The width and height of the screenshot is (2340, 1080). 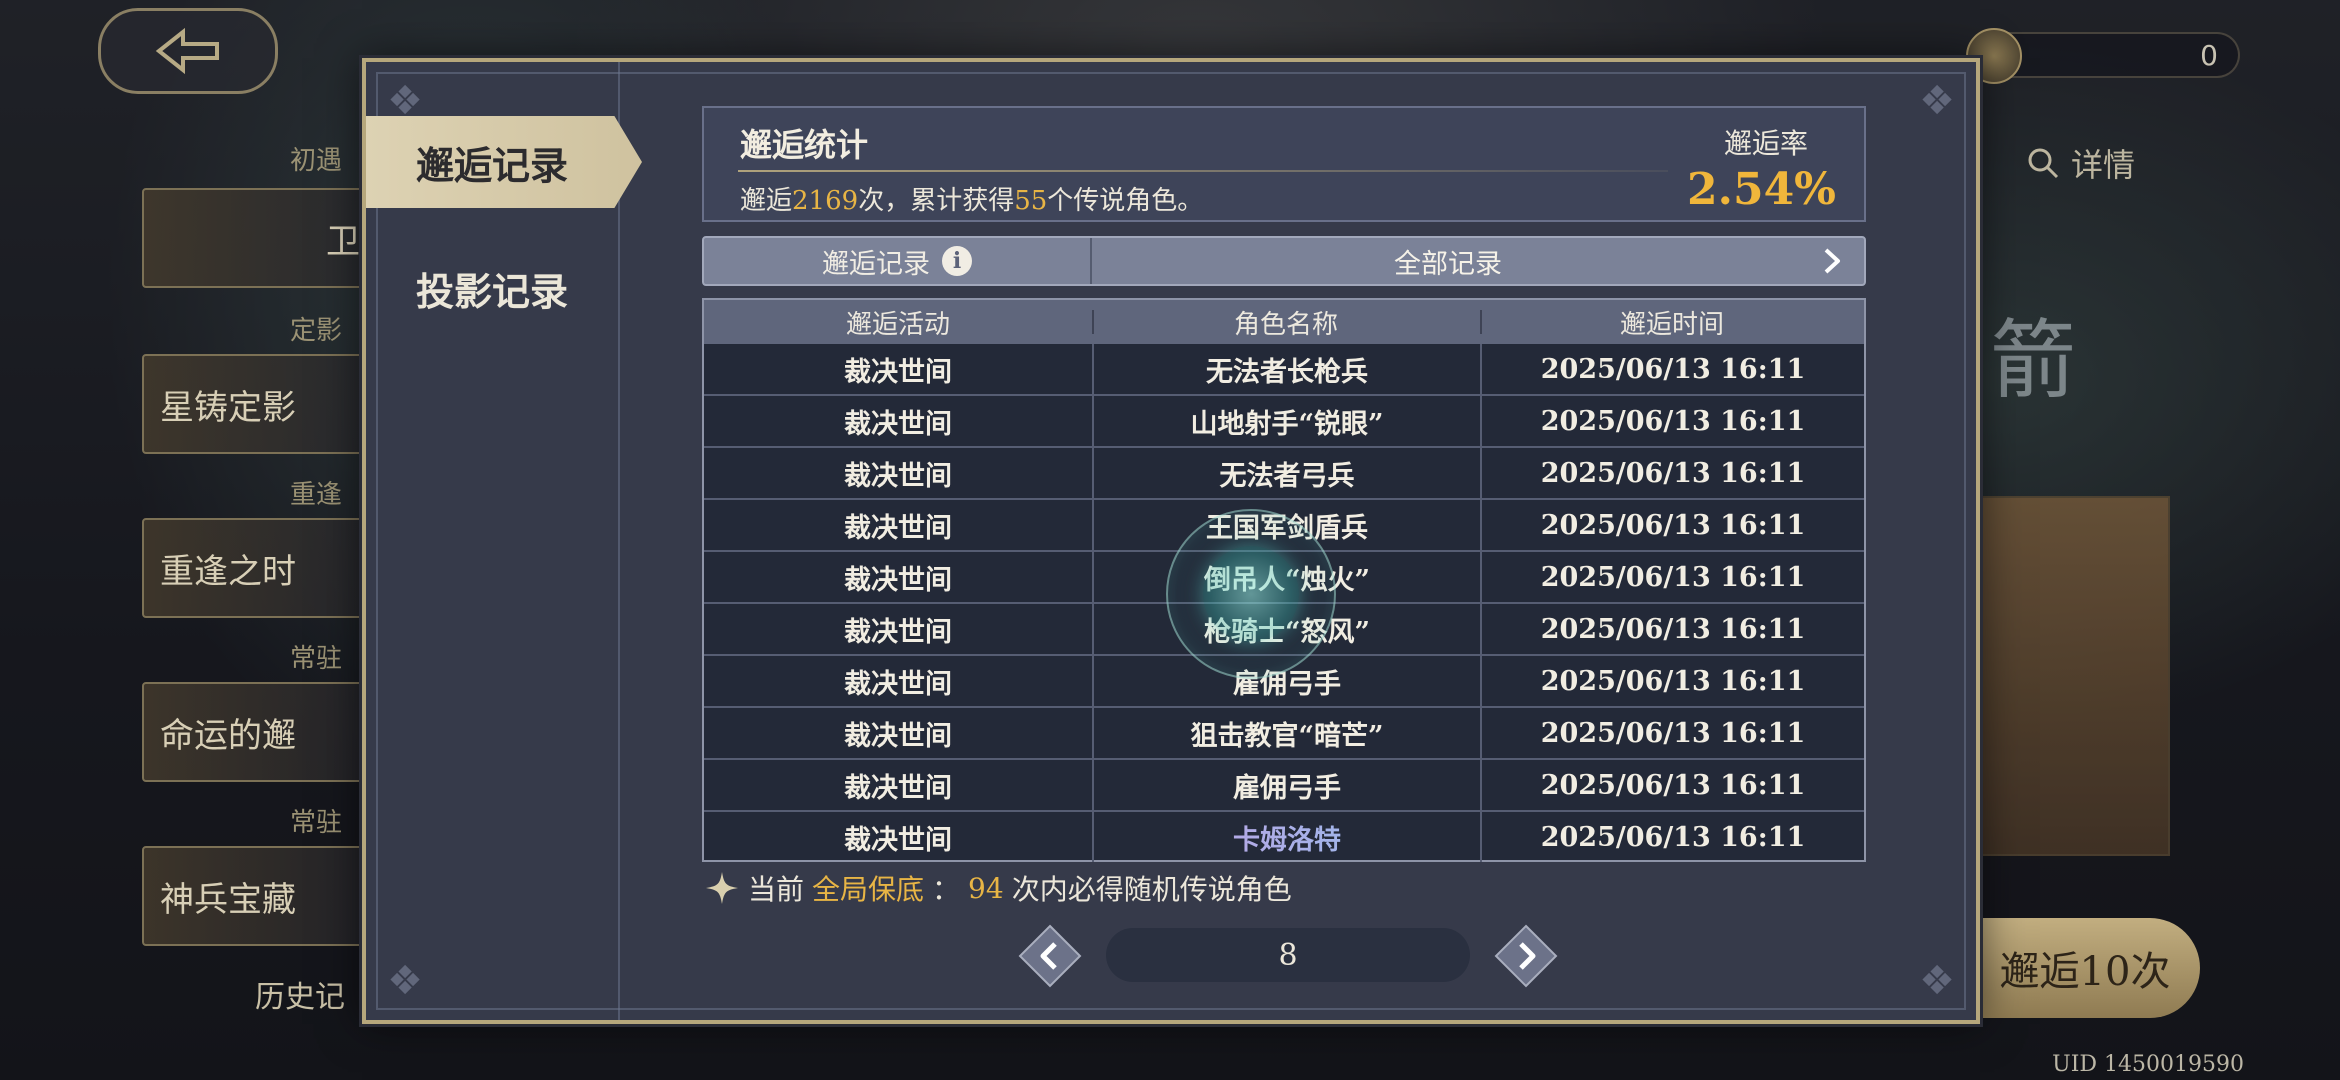 I want to click on table-row: 裁决世间 狙击教官“暗芒” 2025/06/13 16:11, so click(x=1284, y=732).